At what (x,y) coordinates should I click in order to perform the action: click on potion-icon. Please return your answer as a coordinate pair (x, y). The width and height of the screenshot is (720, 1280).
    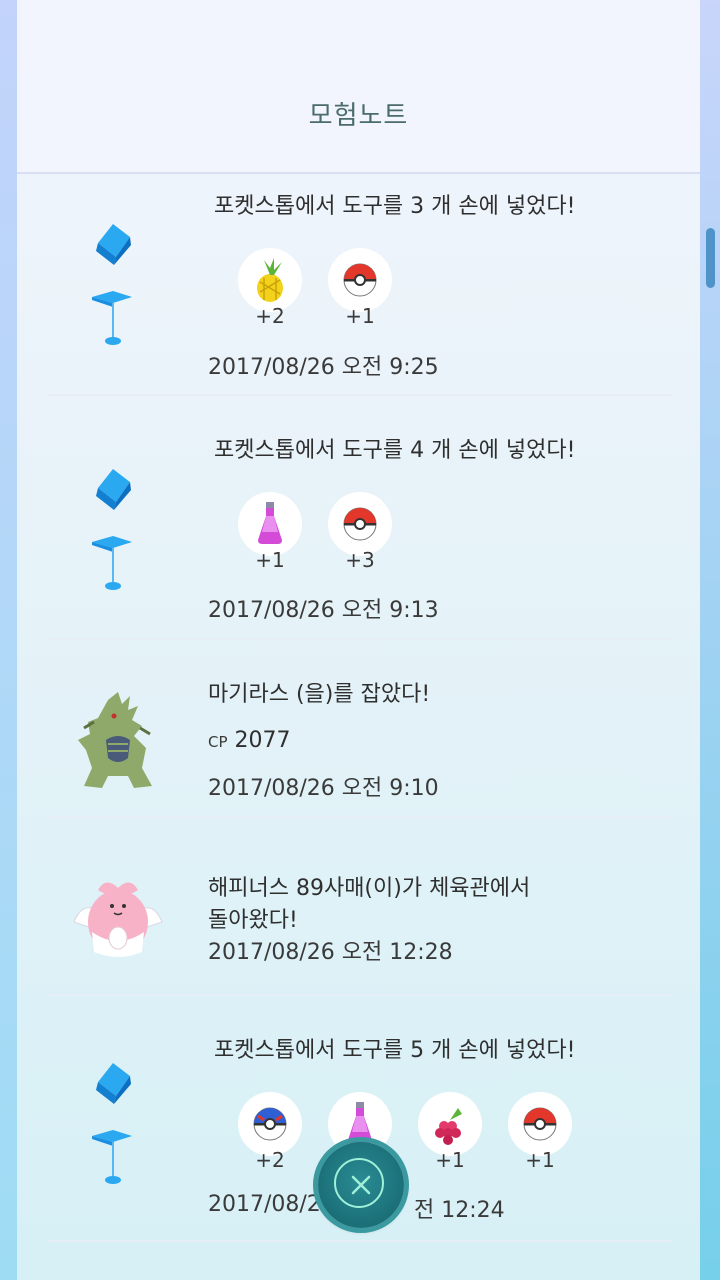
    Looking at the image, I should click on (270, 523).